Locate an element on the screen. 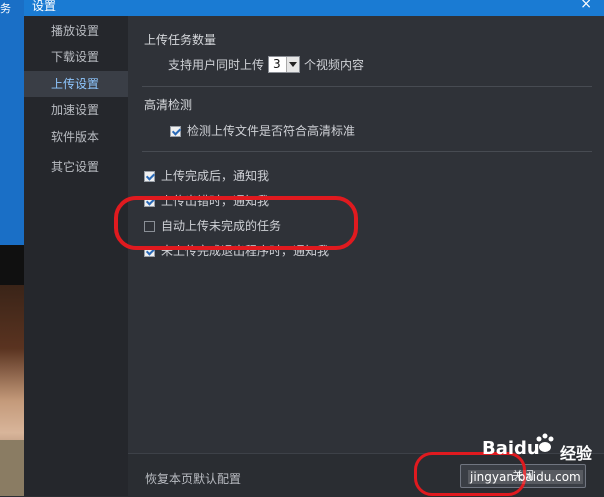 This screenshot has height=497, width=604. watermark-brand: Baidu is located at coordinates (511, 448).